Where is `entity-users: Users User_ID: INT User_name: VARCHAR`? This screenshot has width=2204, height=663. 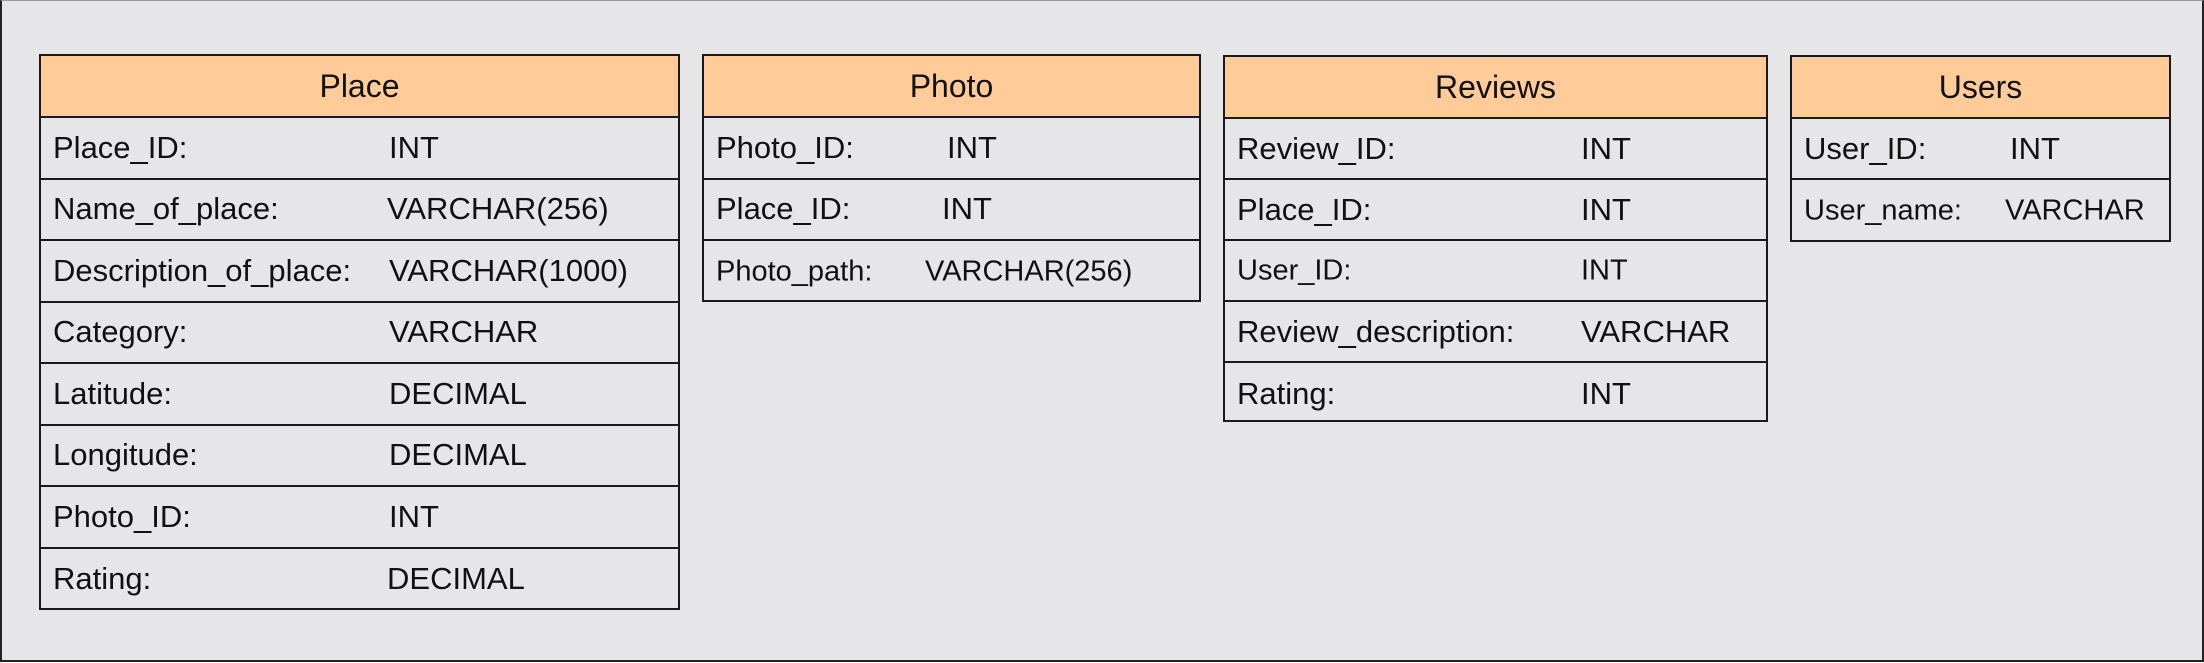 entity-users: Users User_ID: INT User_name: VARCHAR is located at coordinates (1980, 148).